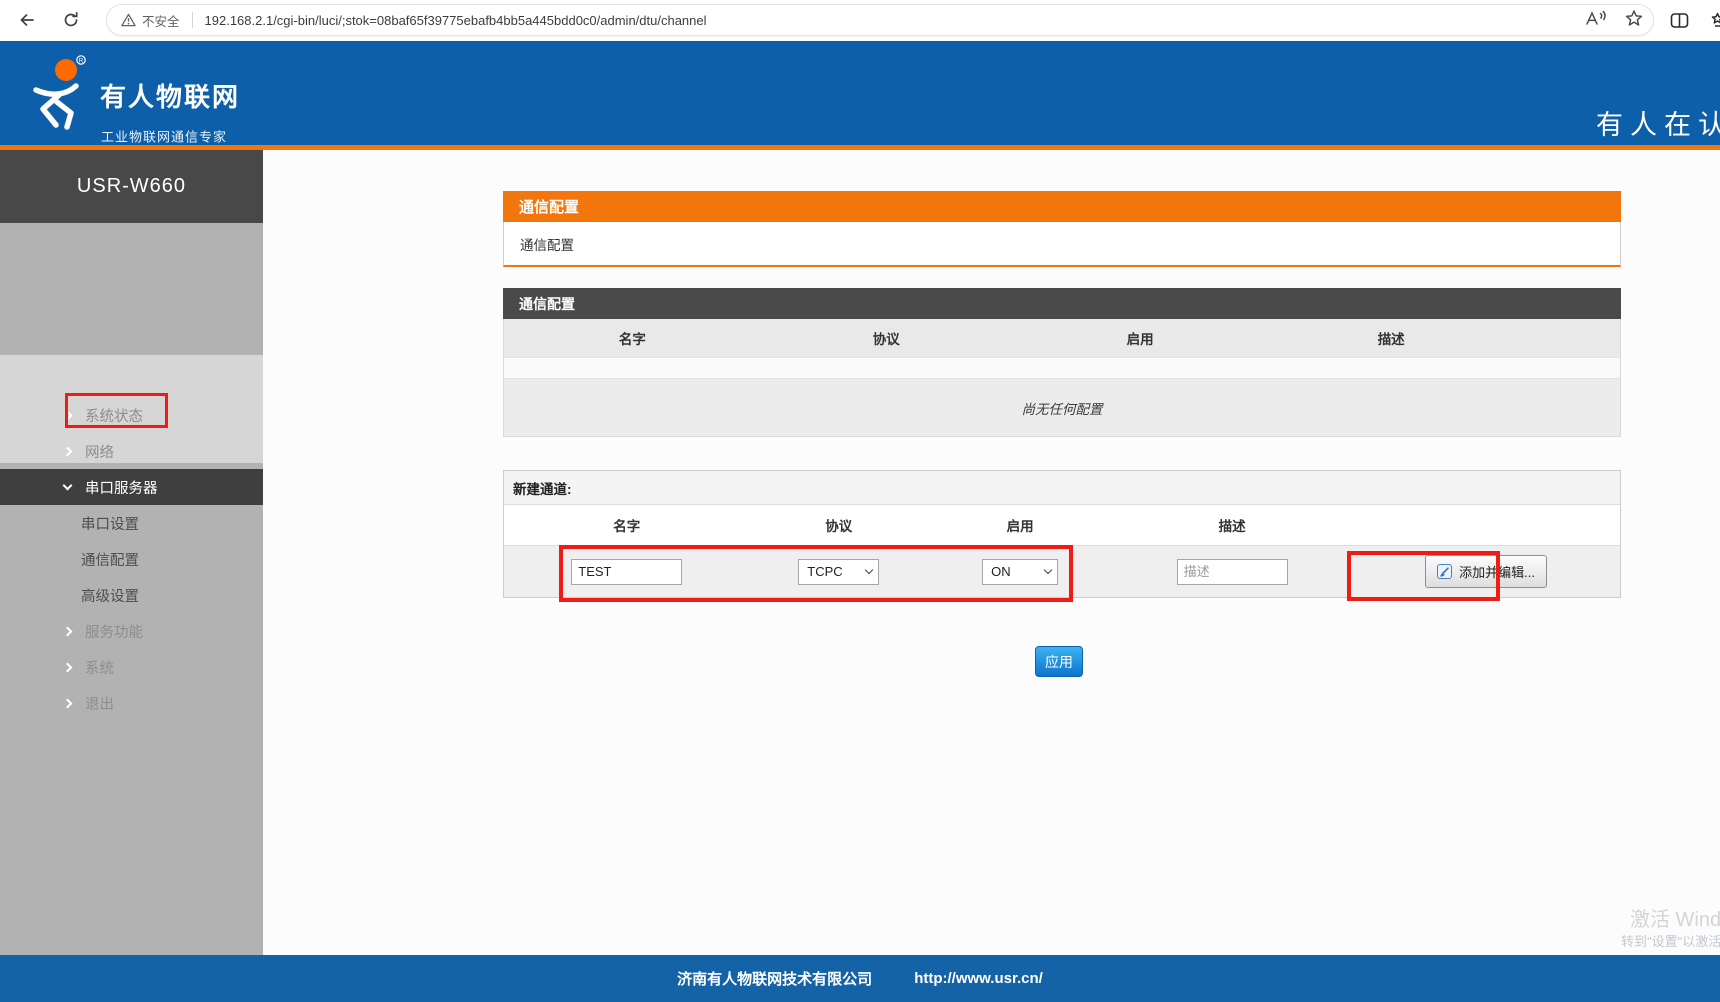 The width and height of the screenshot is (1720, 1002). What do you see at coordinates (825, 571) in the screenshot?
I see `protocol-select-value: TCPC` at bounding box center [825, 571].